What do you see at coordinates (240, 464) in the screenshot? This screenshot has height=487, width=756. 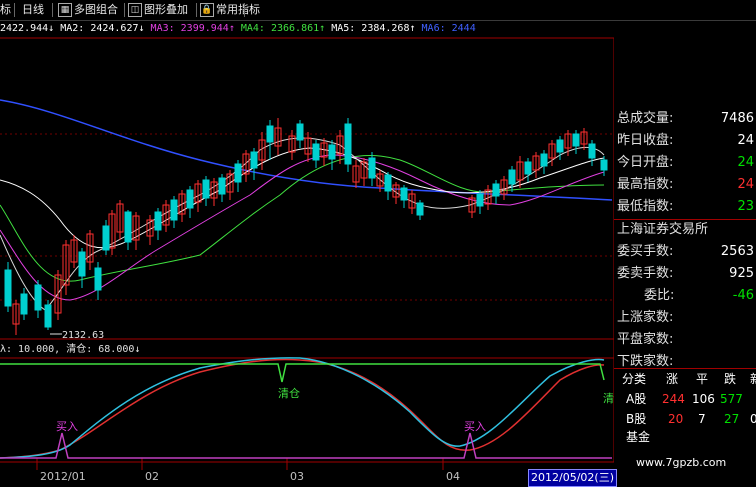 I see `month-dividers` at bounding box center [240, 464].